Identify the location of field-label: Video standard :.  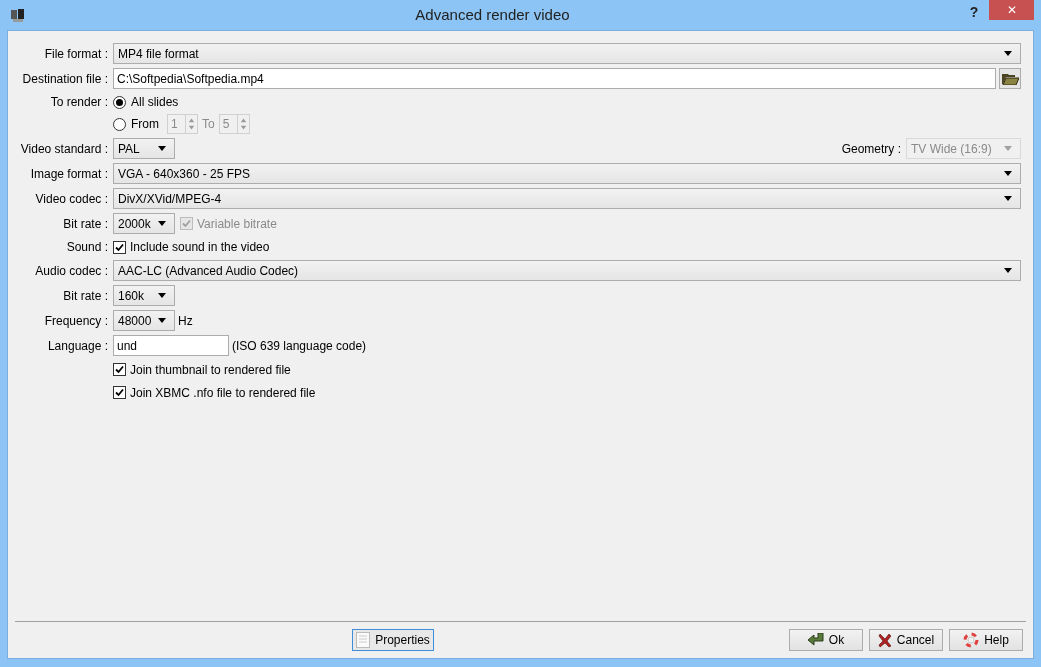
(64, 149).